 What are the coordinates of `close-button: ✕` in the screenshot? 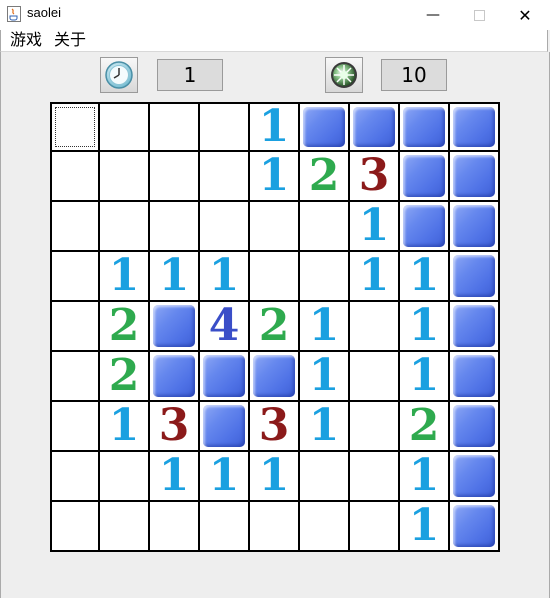 It's located at (525, 15).